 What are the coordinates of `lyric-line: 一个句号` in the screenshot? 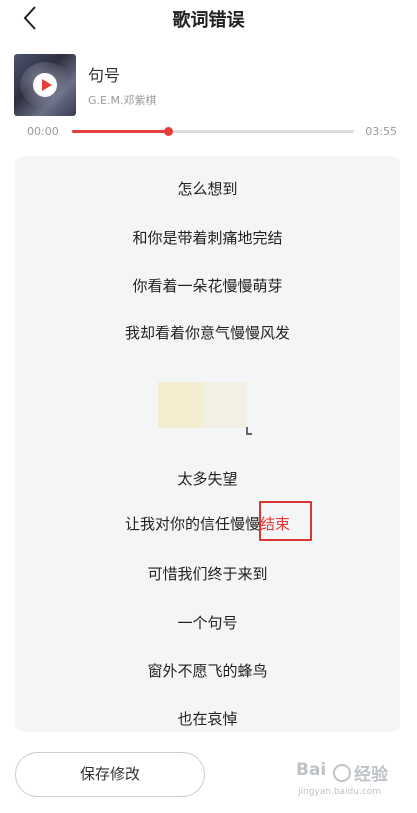 It's located at (207, 624).